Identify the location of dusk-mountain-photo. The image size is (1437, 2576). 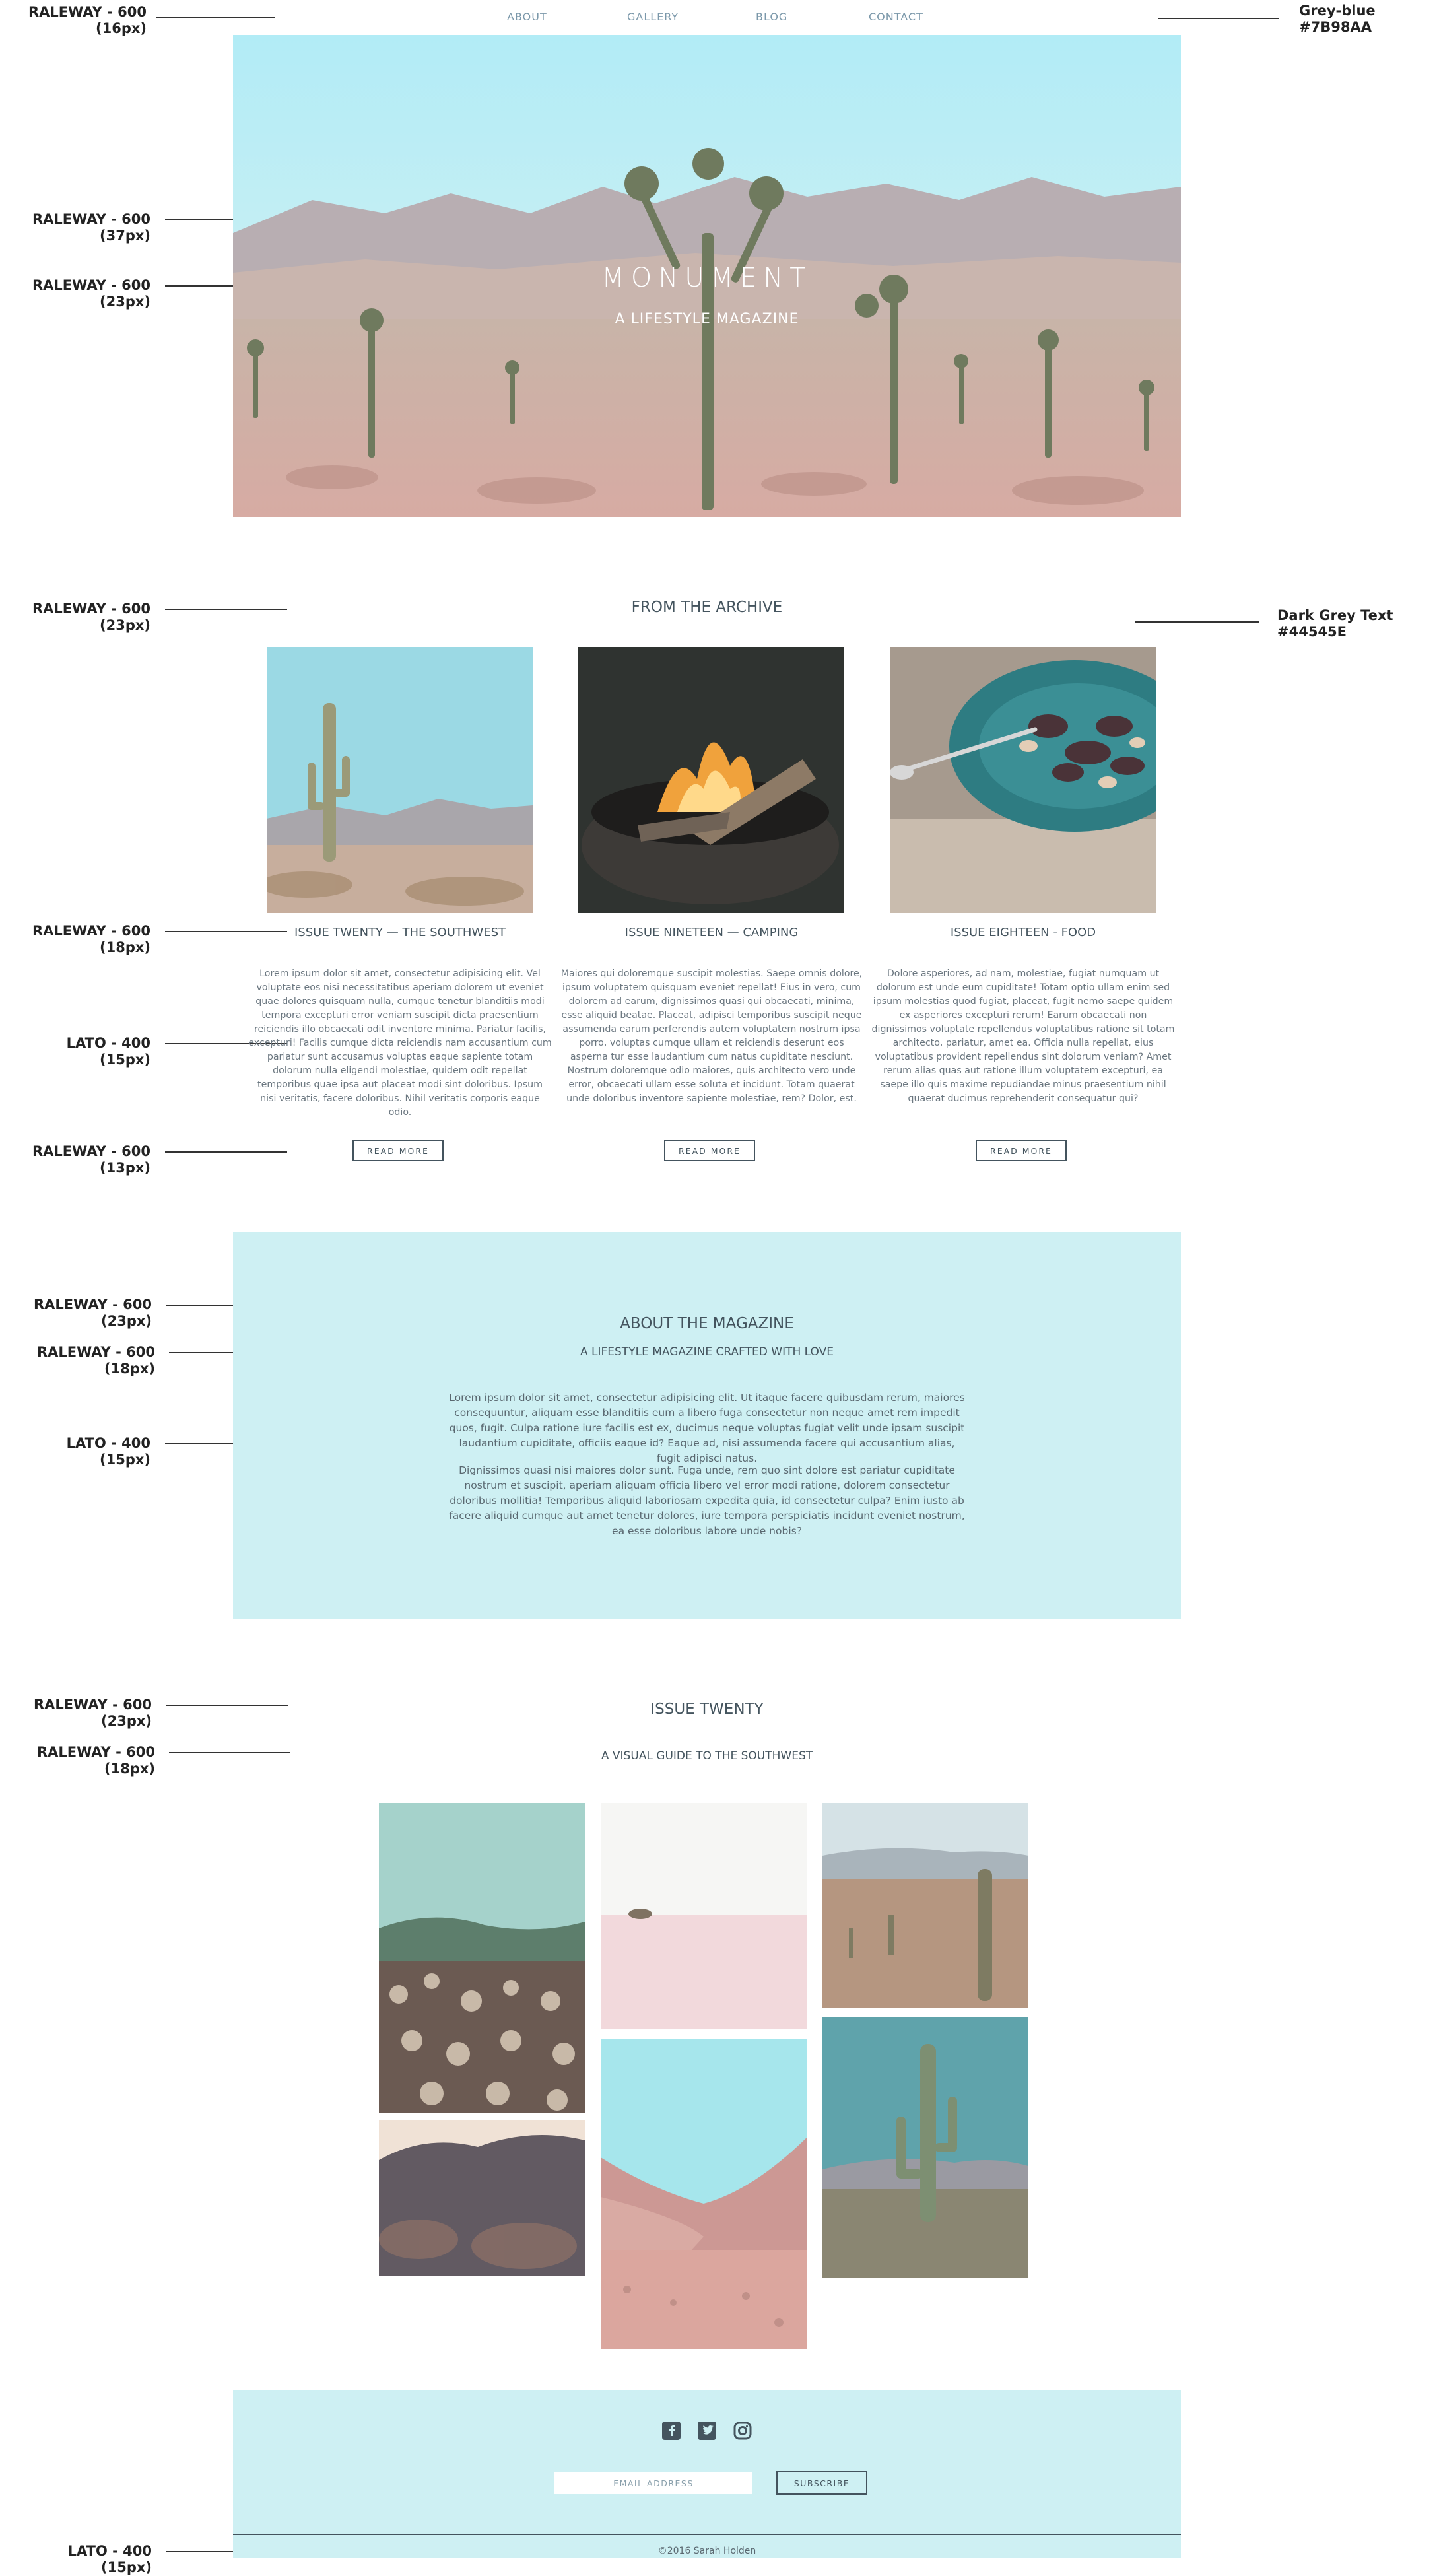
(482, 2198).